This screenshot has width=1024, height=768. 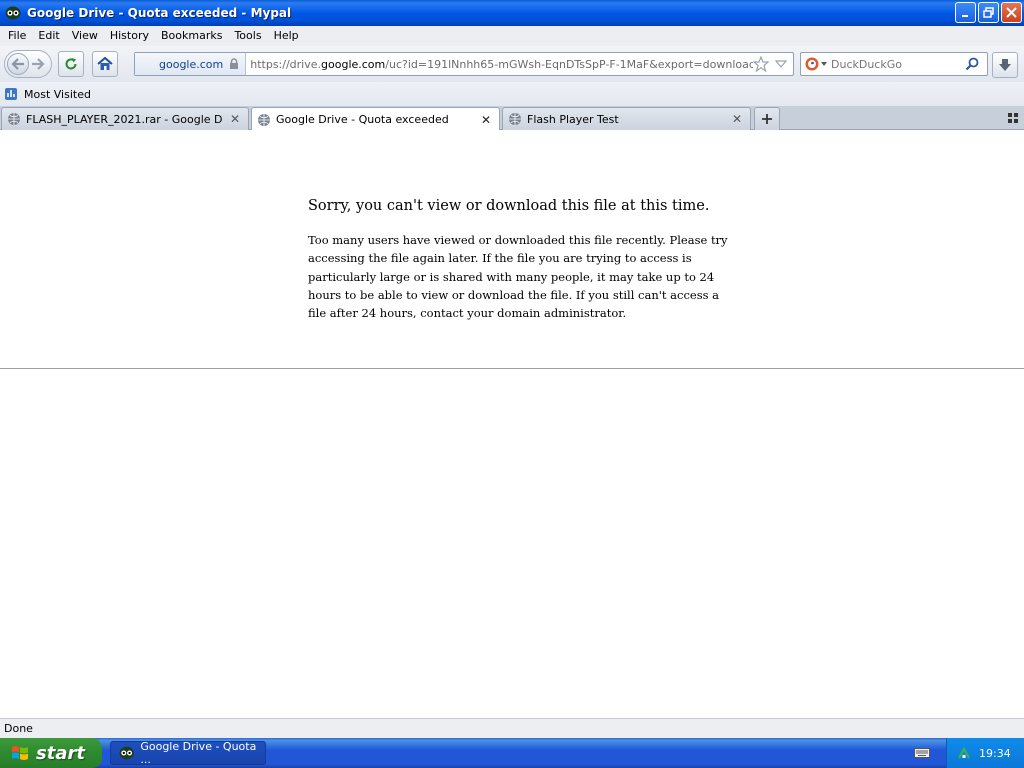 I want to click on tab-label: Google Drive - Quota exceeded, so click(x=362, y=119).